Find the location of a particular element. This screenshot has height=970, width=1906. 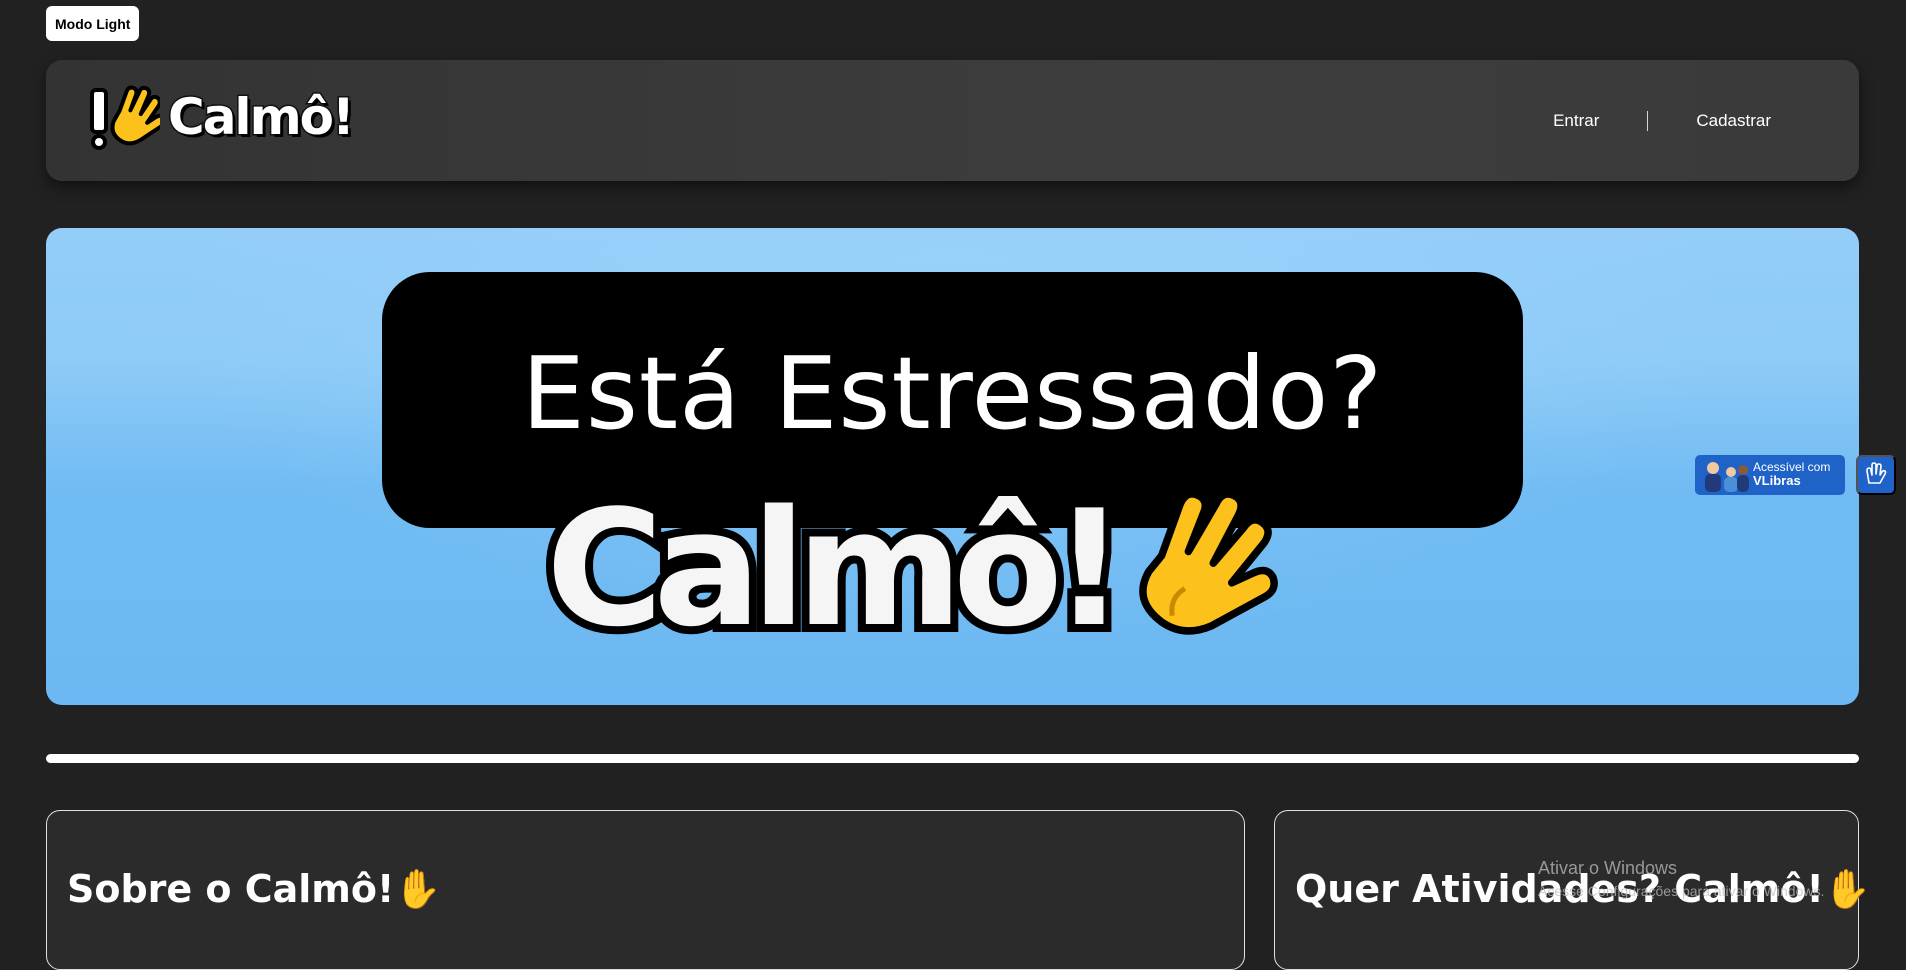

hero-brand: Calmô! is located at coordinates (909, 568).